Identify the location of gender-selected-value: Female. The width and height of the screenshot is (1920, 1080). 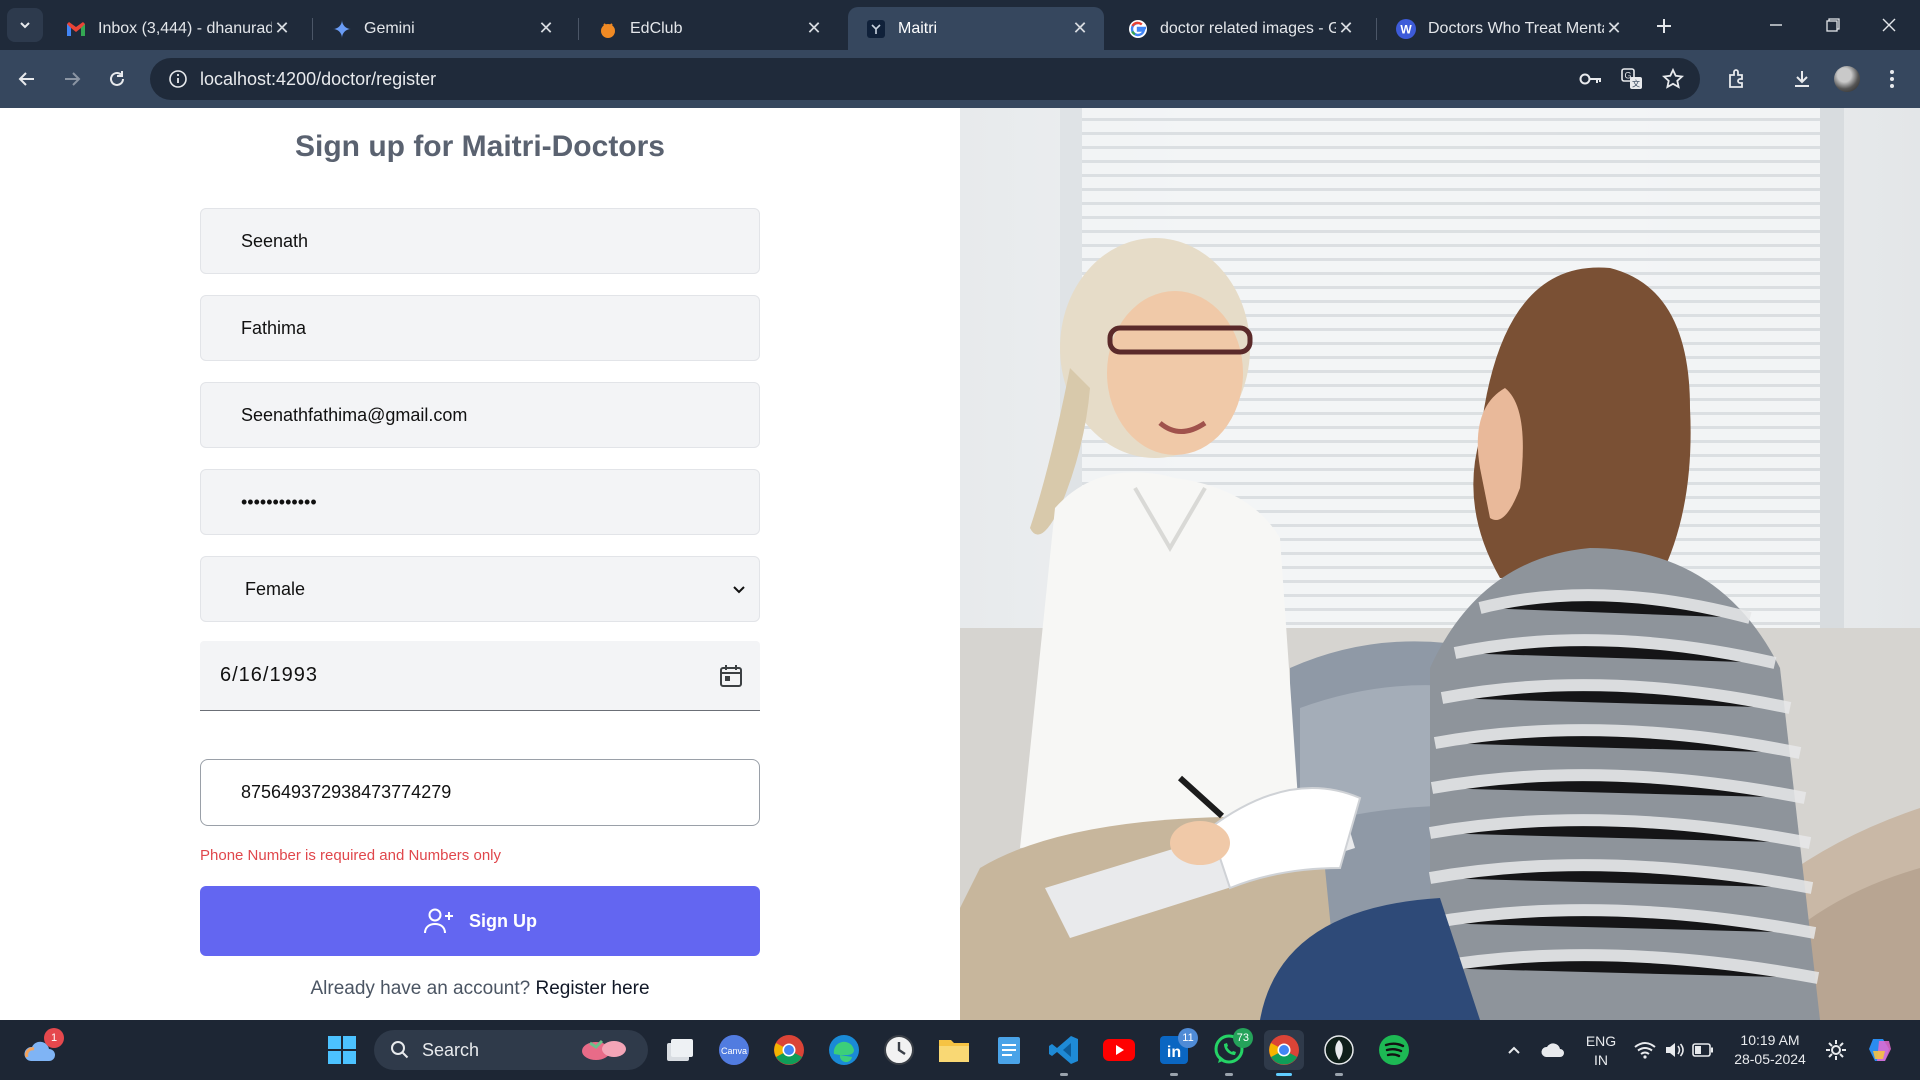
(275, 588).